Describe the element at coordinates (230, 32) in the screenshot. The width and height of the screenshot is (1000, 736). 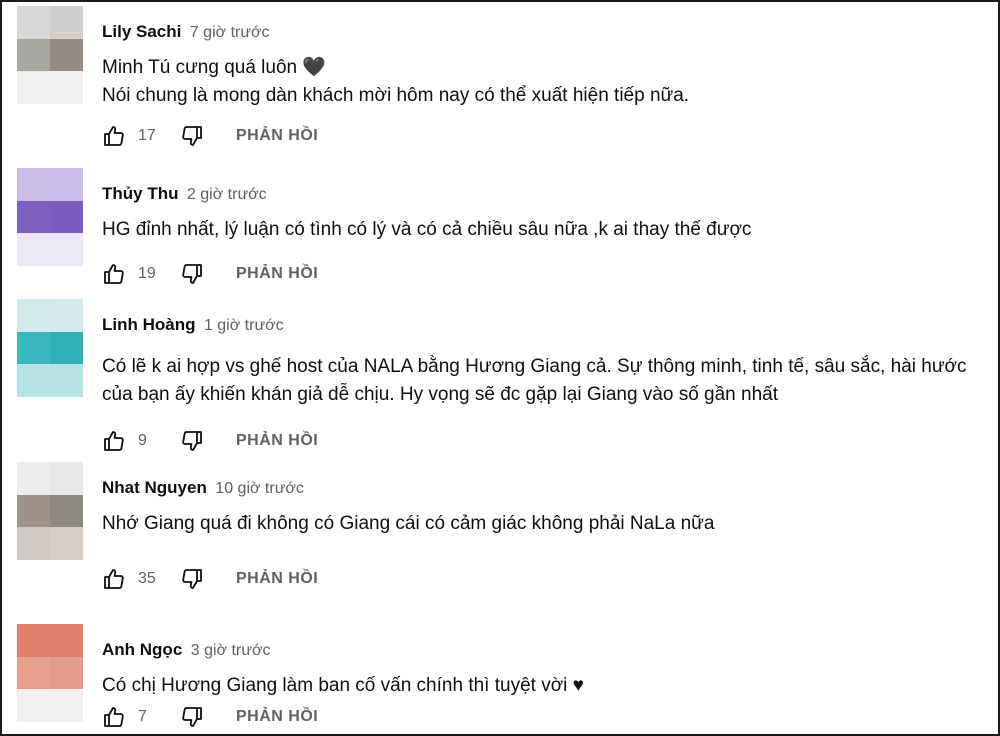
I see `comment-time: 7 giờ trước` at that location.